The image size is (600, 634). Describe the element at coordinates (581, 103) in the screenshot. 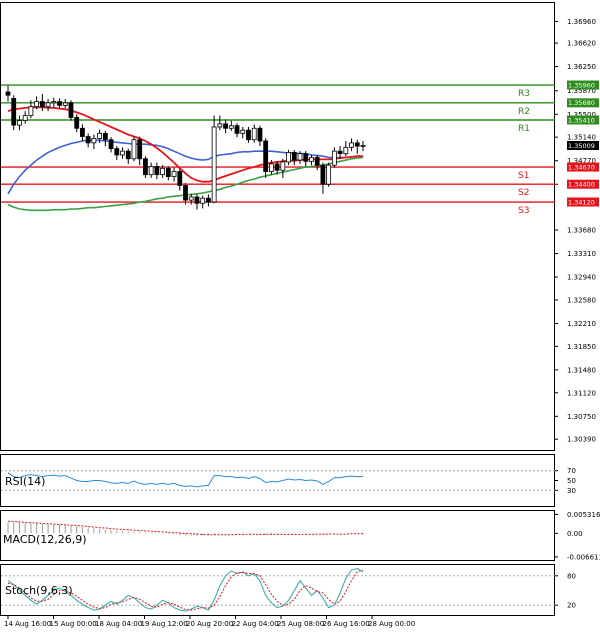

I see `level-tag-r2: 1.35680` at that location.